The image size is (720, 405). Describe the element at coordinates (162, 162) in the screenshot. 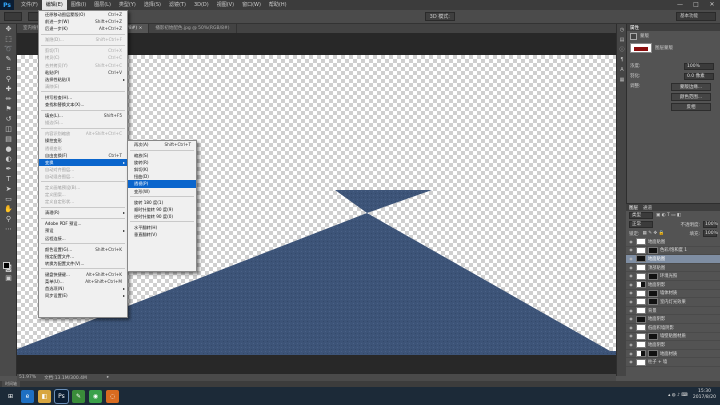

I see `menu-item: 旋转(R)` at that location.